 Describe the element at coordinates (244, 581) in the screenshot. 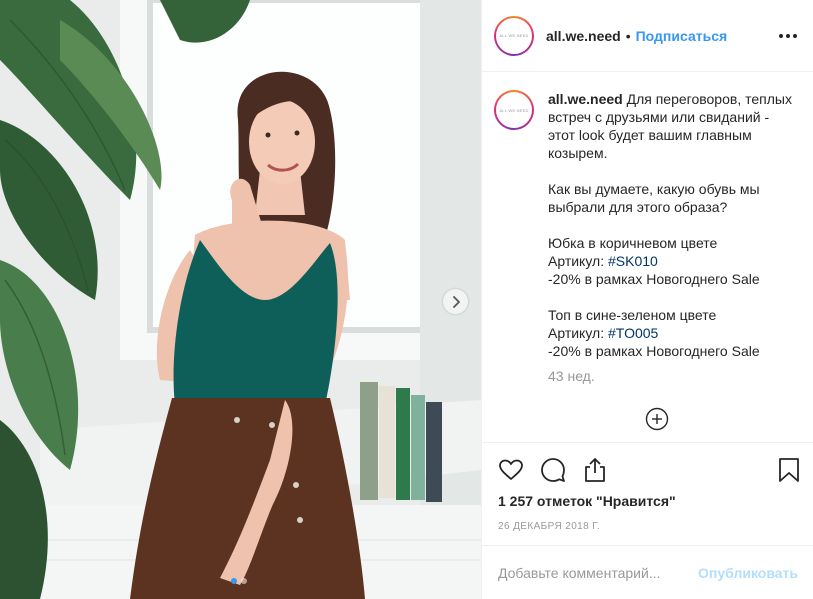

I see `carousel-dot` at that location.